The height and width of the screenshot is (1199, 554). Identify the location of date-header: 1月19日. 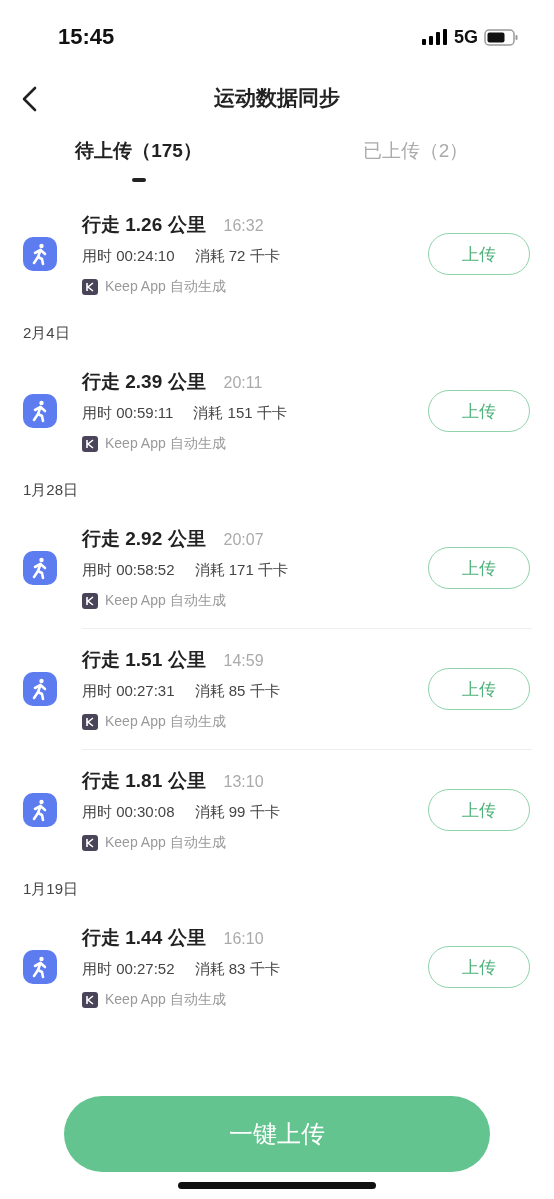
(51, 888).